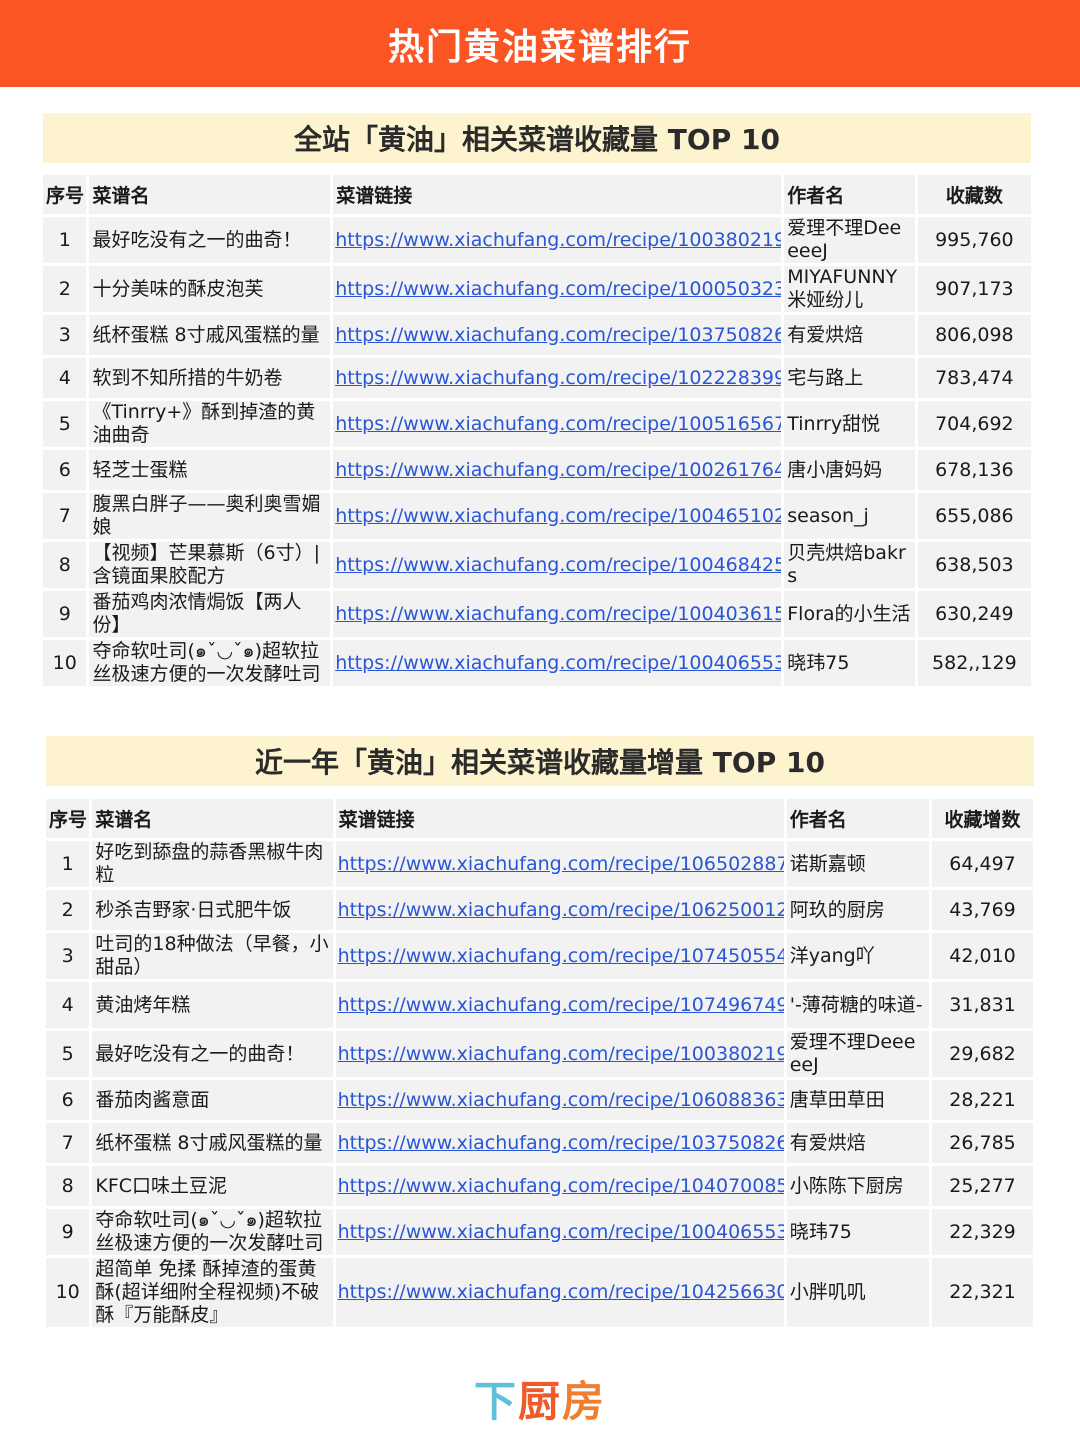 The height and width of the screenshot is (1439, 1080). I want to click on count-cell: 655,086, so click(974, 516).